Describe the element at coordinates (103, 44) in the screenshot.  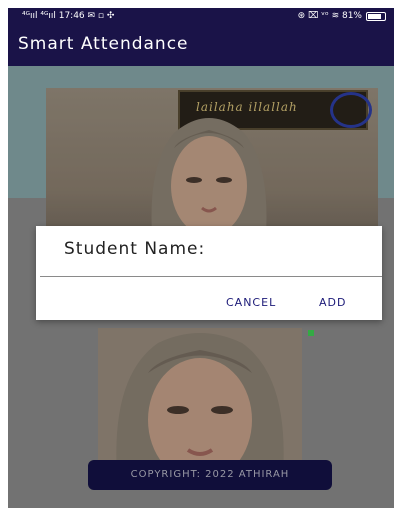
I see `app-title: Smart Attendance` at that location.